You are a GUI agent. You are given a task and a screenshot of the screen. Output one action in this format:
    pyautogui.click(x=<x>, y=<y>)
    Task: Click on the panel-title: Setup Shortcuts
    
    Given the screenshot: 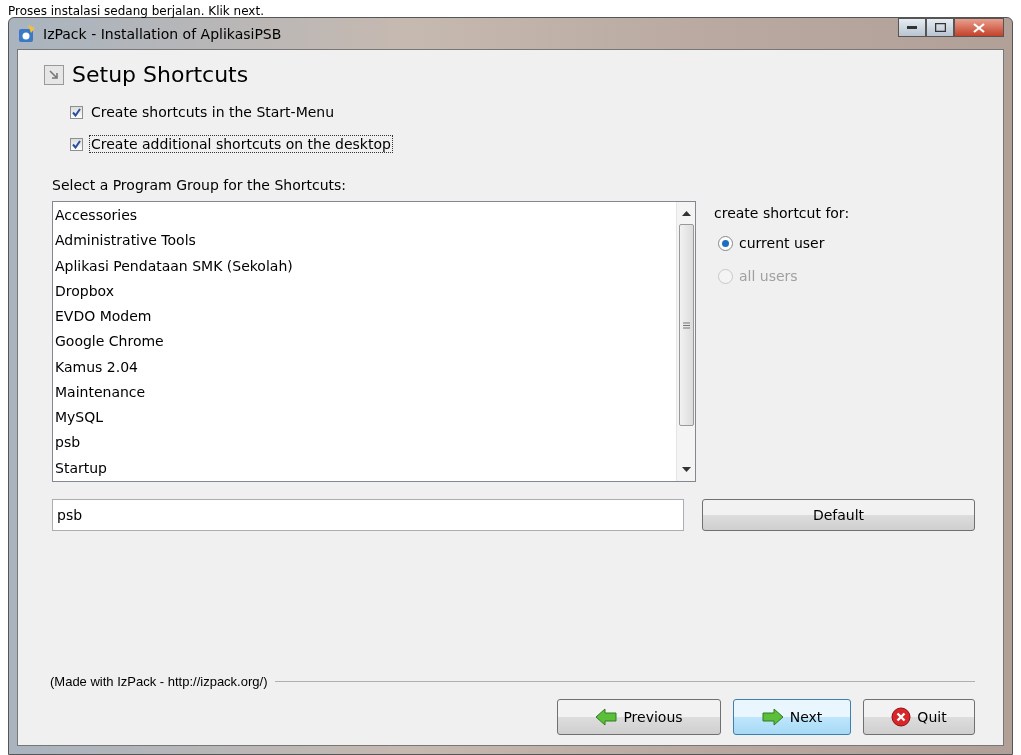 What is the action you would take?
    pyautogui.click(x=160, y=74)
    